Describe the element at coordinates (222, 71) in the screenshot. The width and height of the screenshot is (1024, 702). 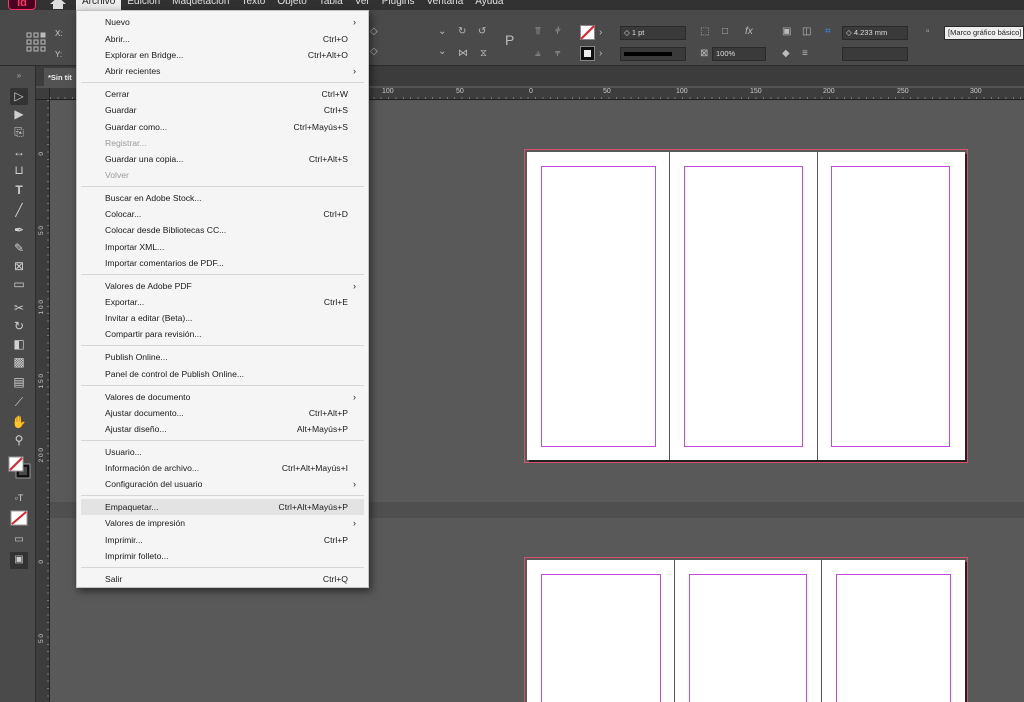
I see `menu-item-abrir-recientes: Abrir recientes ›` at that location.